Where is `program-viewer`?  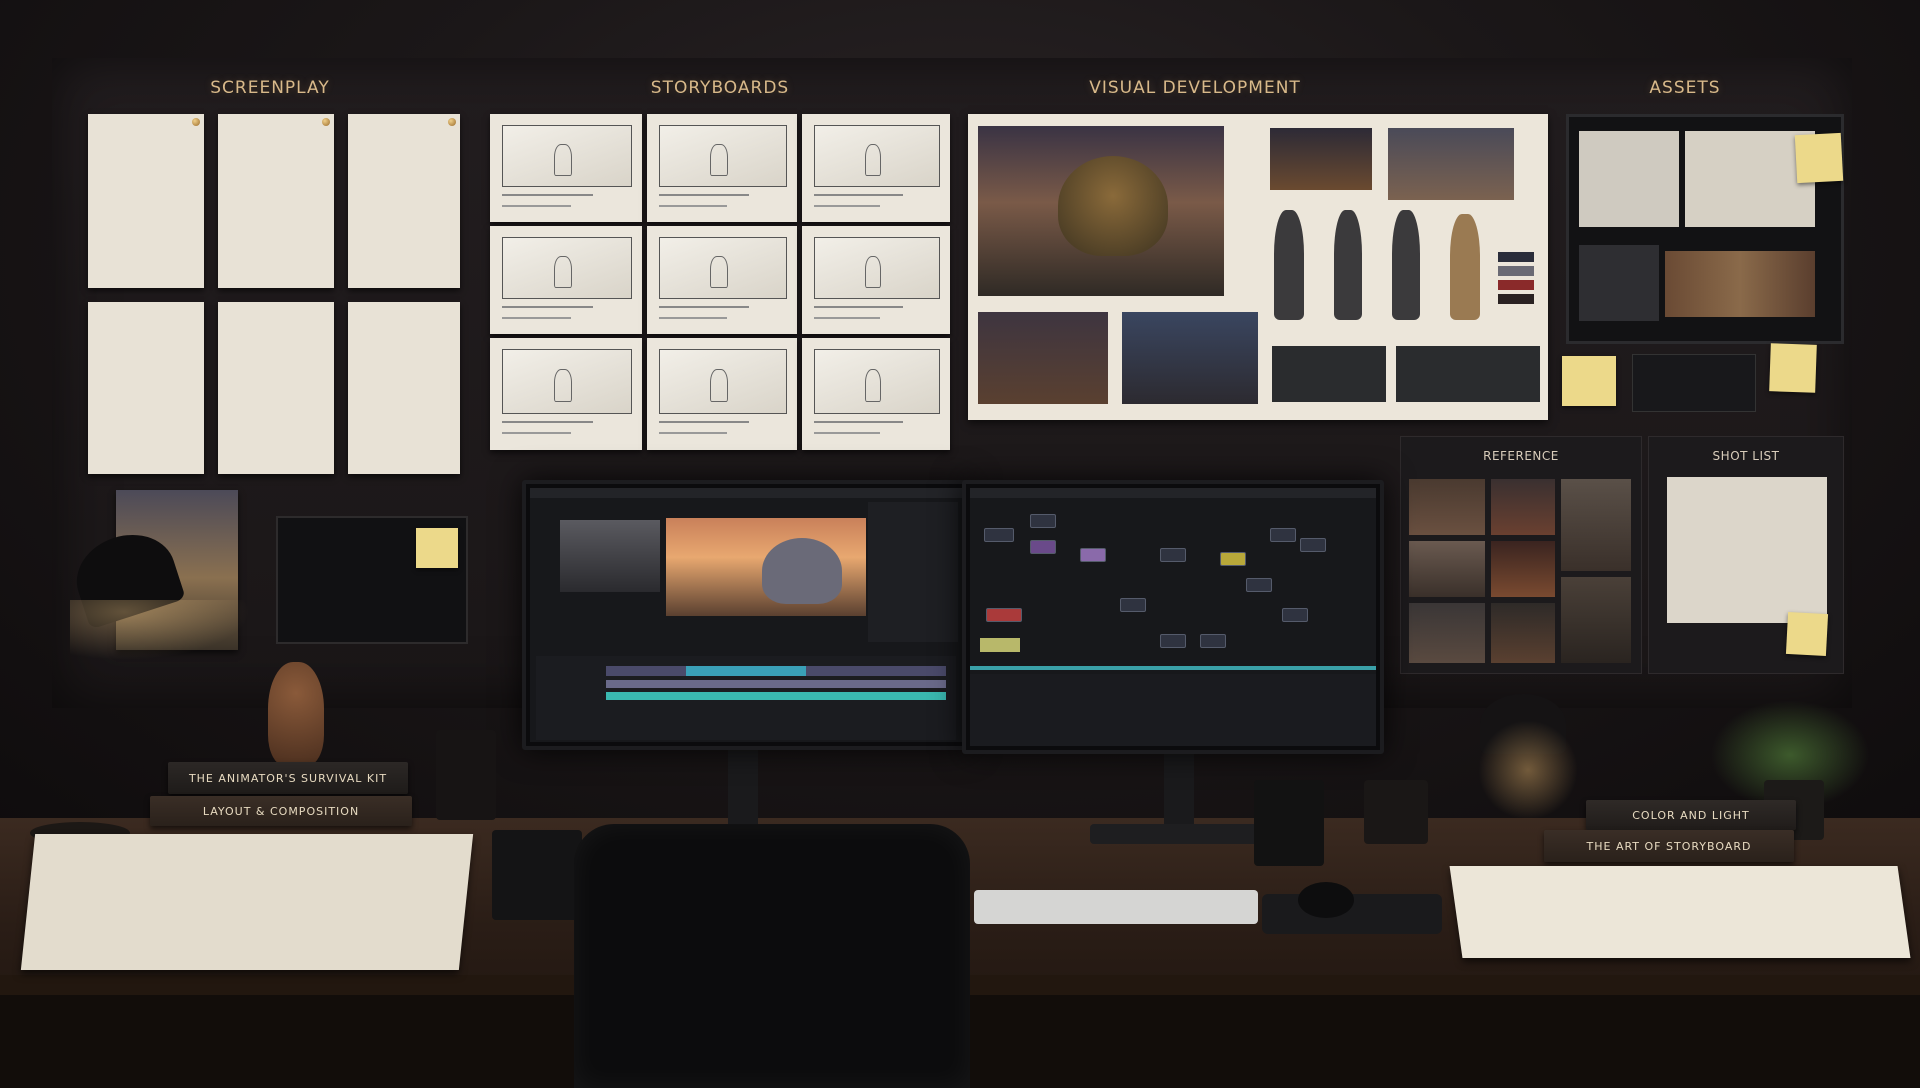
program-viewer is located at coordinates (766, 567).